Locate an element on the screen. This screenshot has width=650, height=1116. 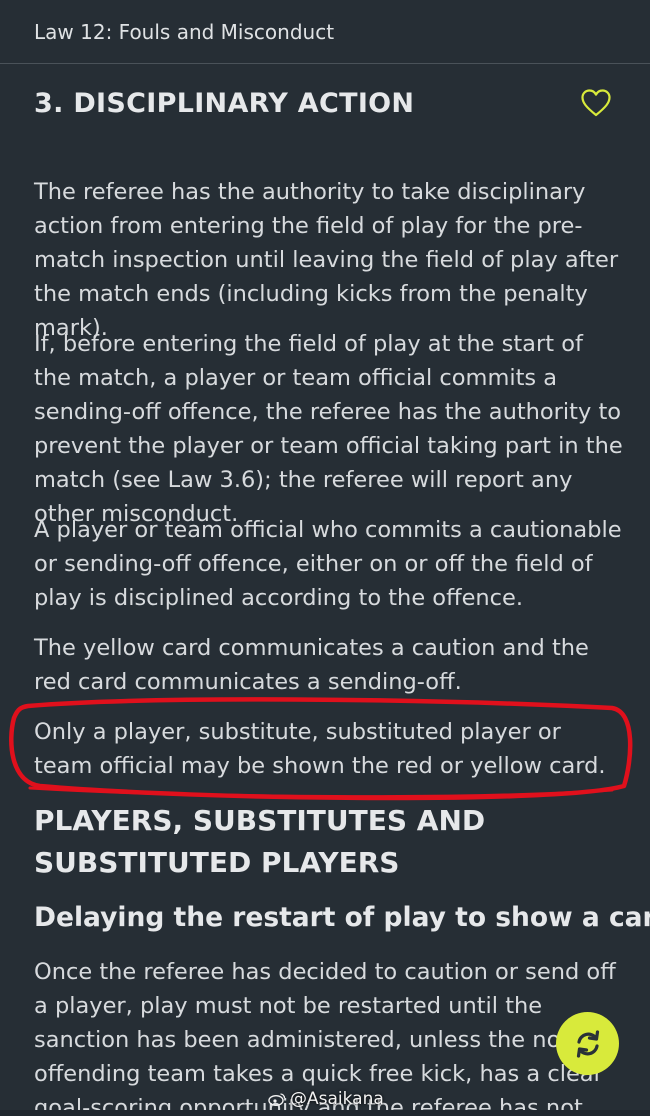
heart-outline-icon is located at coordinates (596, 103).